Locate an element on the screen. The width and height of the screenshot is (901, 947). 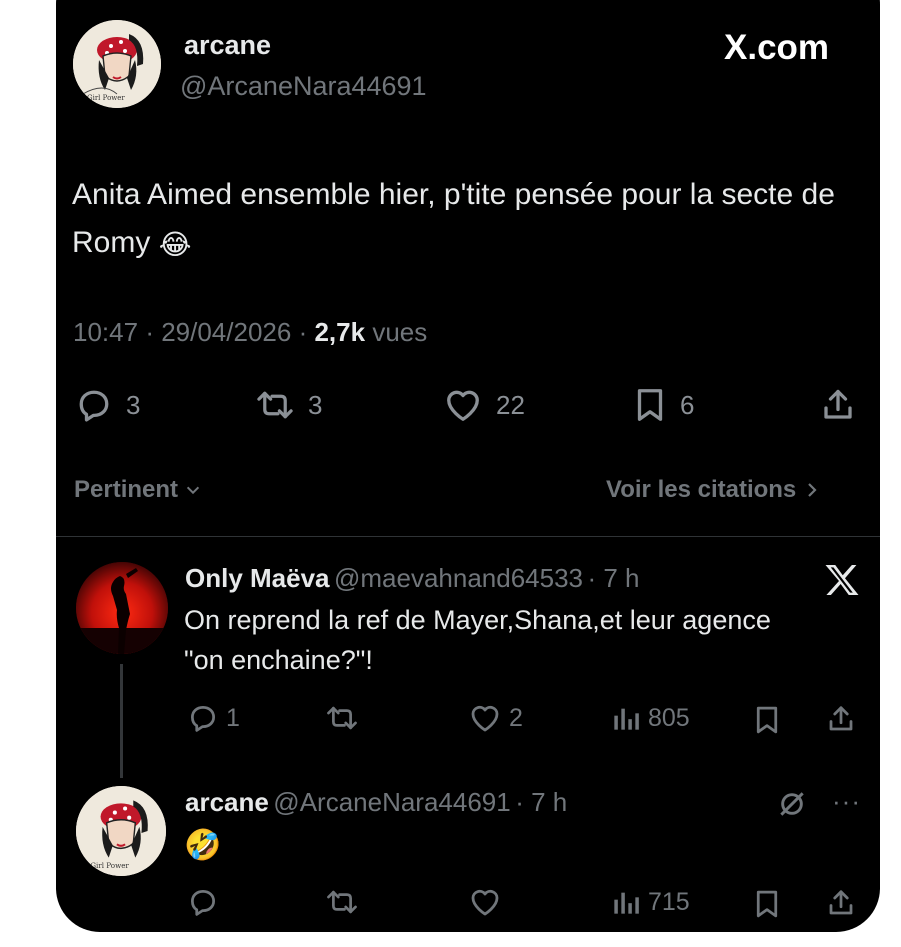
like-count: 22 is located at coordinates (510, 404).